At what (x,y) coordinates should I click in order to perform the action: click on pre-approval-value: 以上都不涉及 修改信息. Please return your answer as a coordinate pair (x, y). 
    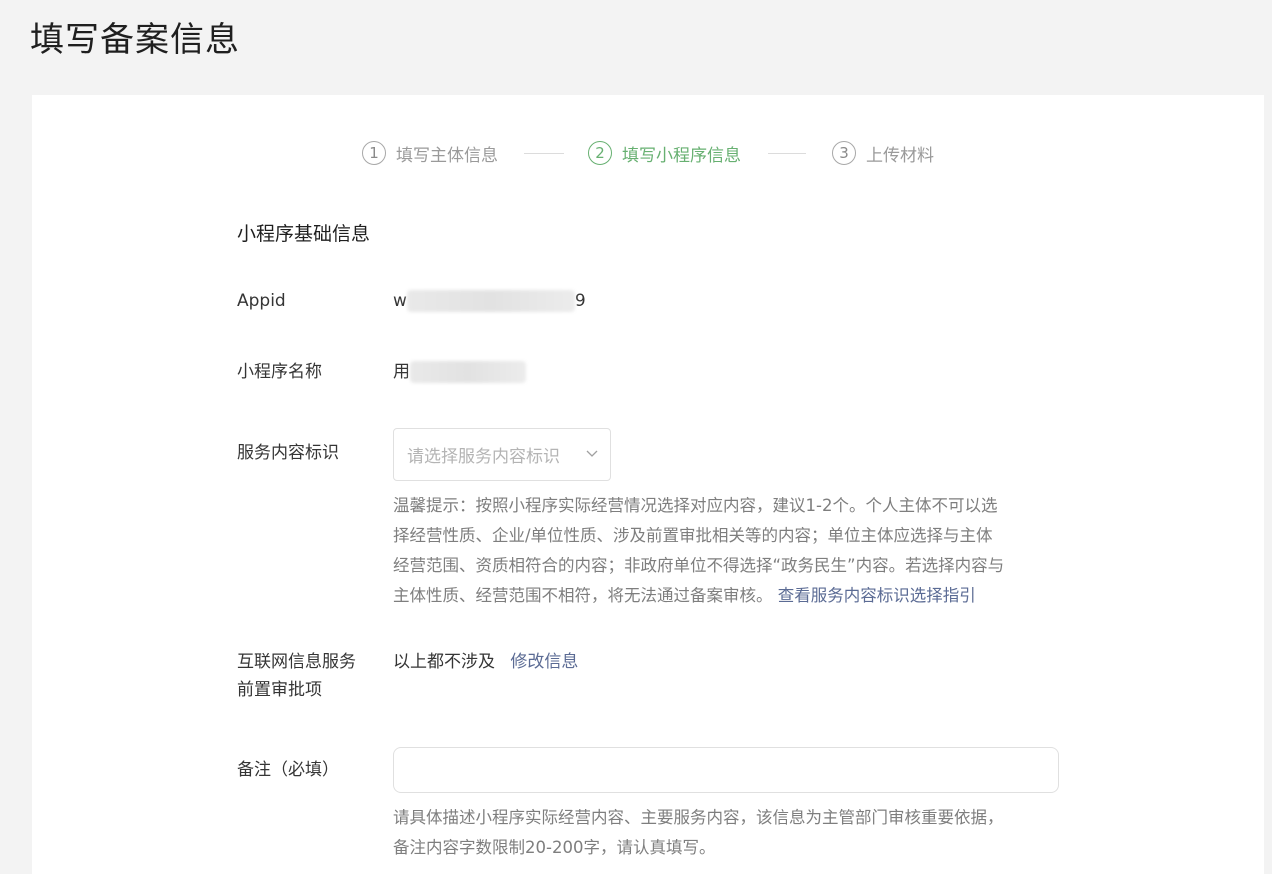
    Looking at the image, I should click on (485, 662).